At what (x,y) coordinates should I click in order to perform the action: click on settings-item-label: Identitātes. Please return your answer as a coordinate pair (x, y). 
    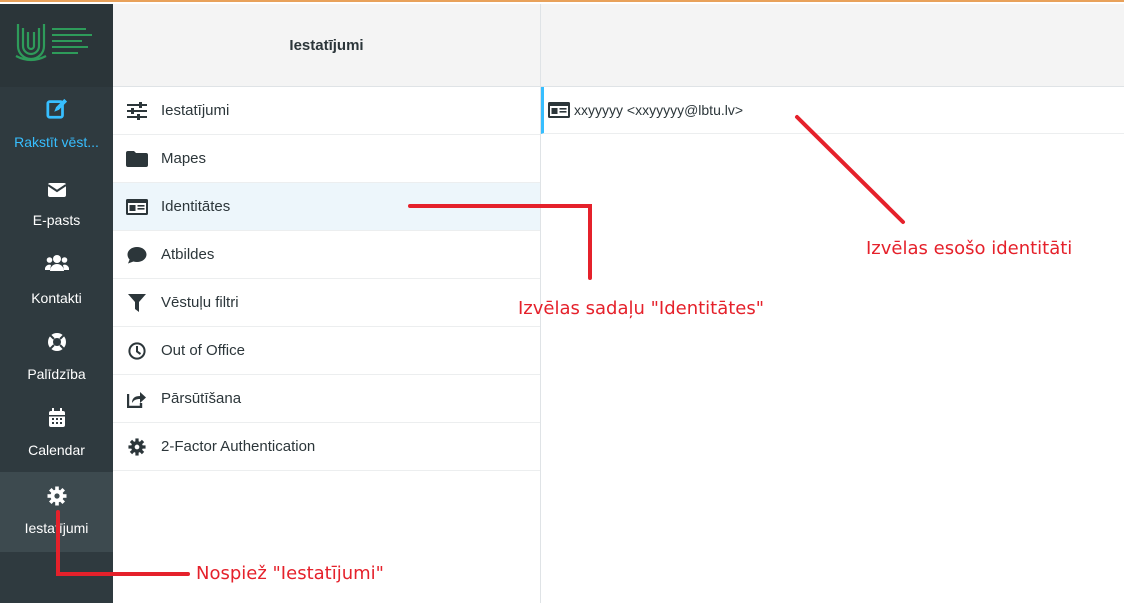
    Looking at the image, I should click on (196, 206).